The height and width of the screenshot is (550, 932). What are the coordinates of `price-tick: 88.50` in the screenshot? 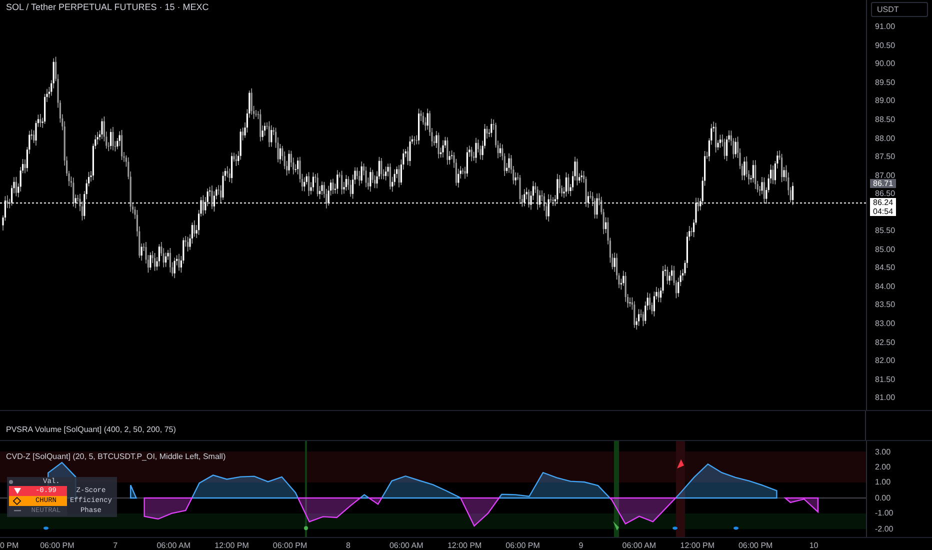 It's located at (885, 119).